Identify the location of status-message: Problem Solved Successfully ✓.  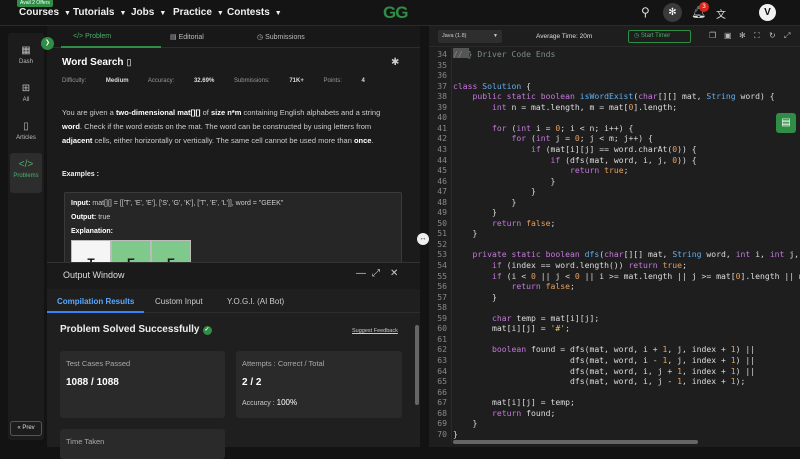
(136, 329).